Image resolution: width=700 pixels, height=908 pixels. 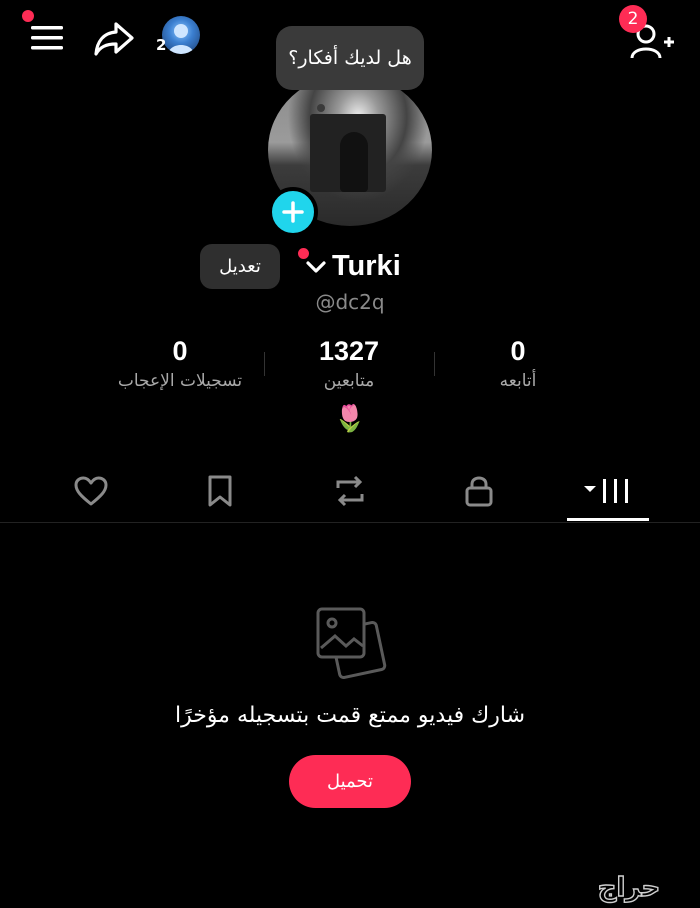 What do you see at coordinates (354, 162) in the screenshot?
I see `avatar-figure-shape` at bounding box center [354, 162].